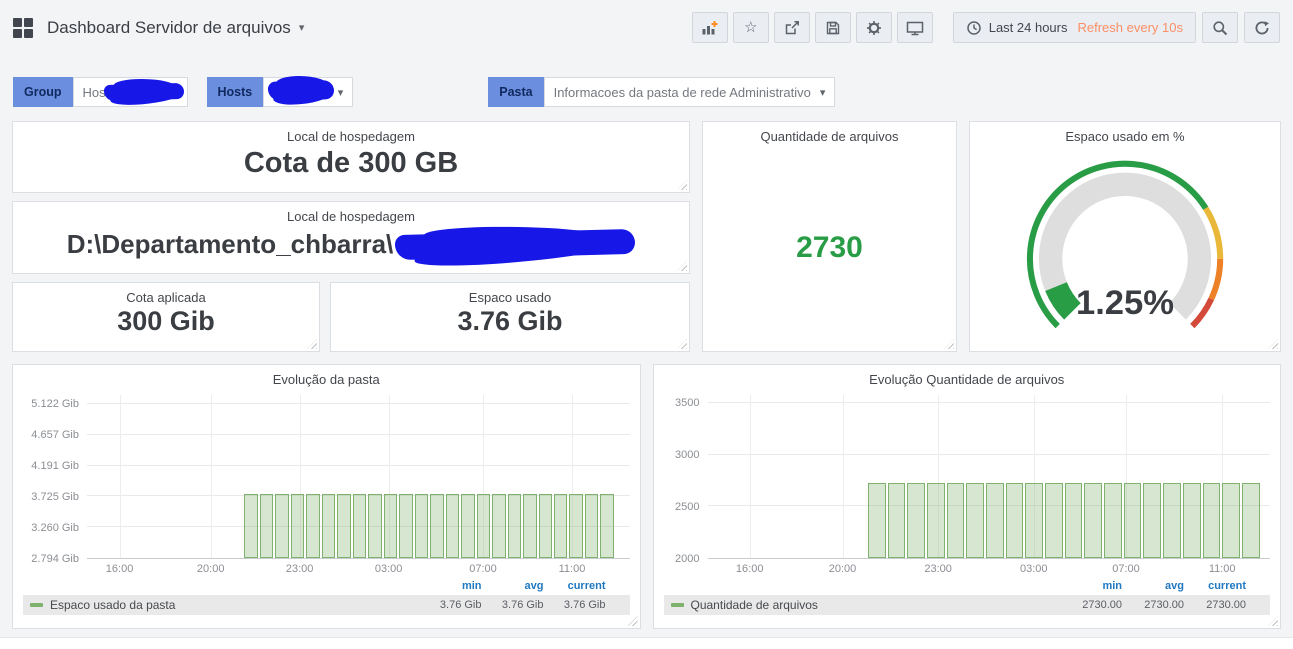  I want to click on filter-pasta-label: Pasta, so click(516, 92).